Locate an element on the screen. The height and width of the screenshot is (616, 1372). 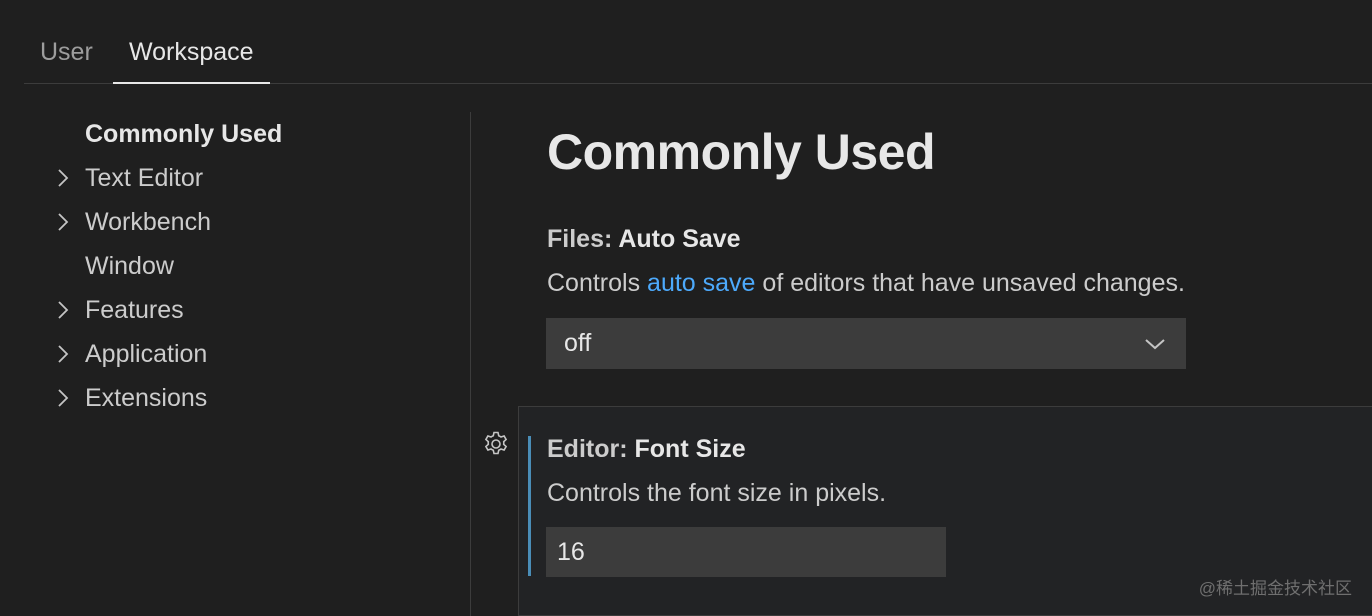
page-title: Commonly Used is located at coordinates (741, 152).